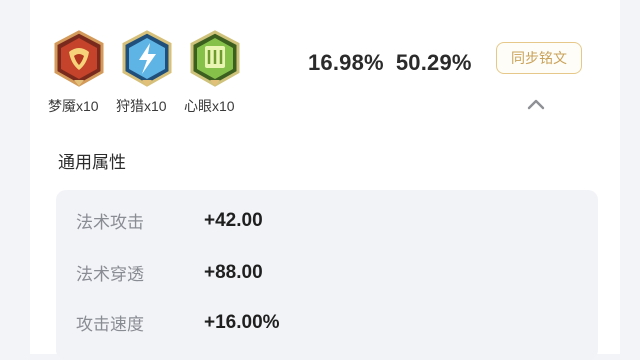 The image size is (640, 360). Describe the element at coordinates (110, 275) in the screenshot. I see `attribute-name: 法术穿透` at that location.